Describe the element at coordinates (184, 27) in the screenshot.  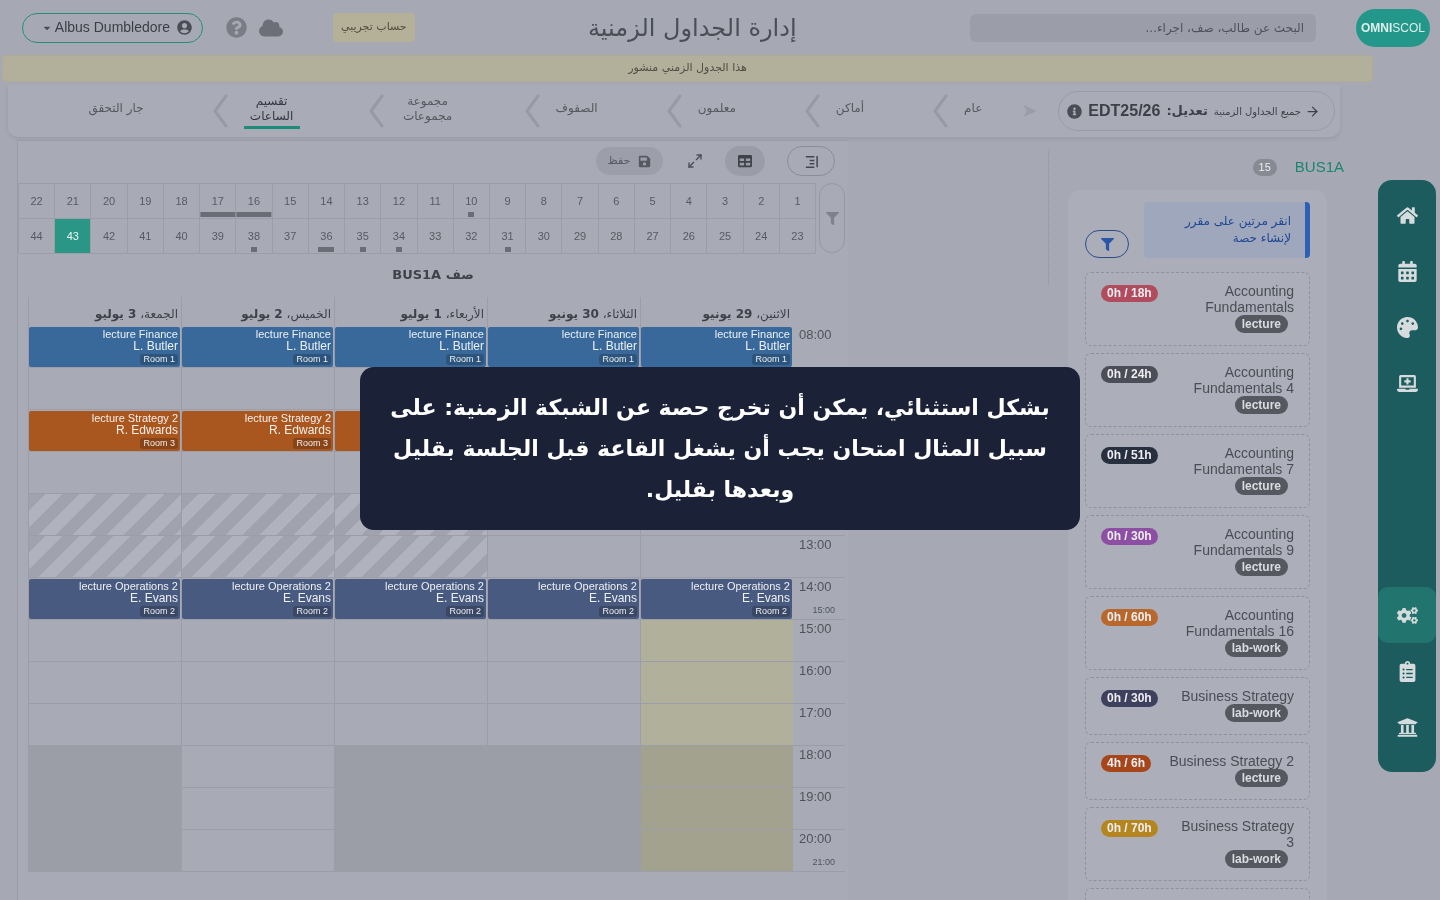
I see `user-icon` at that location.